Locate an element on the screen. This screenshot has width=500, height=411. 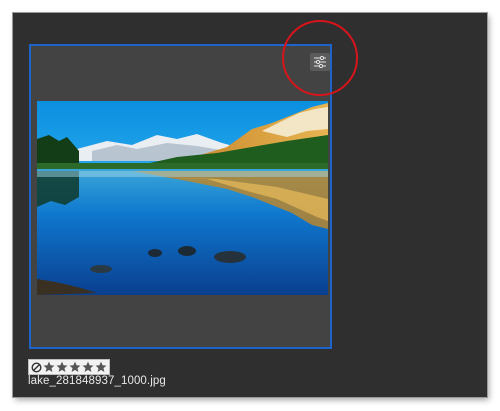
thumbnail-filename: lake_281848937_1000.jpg is located at coordinates (97, 381).